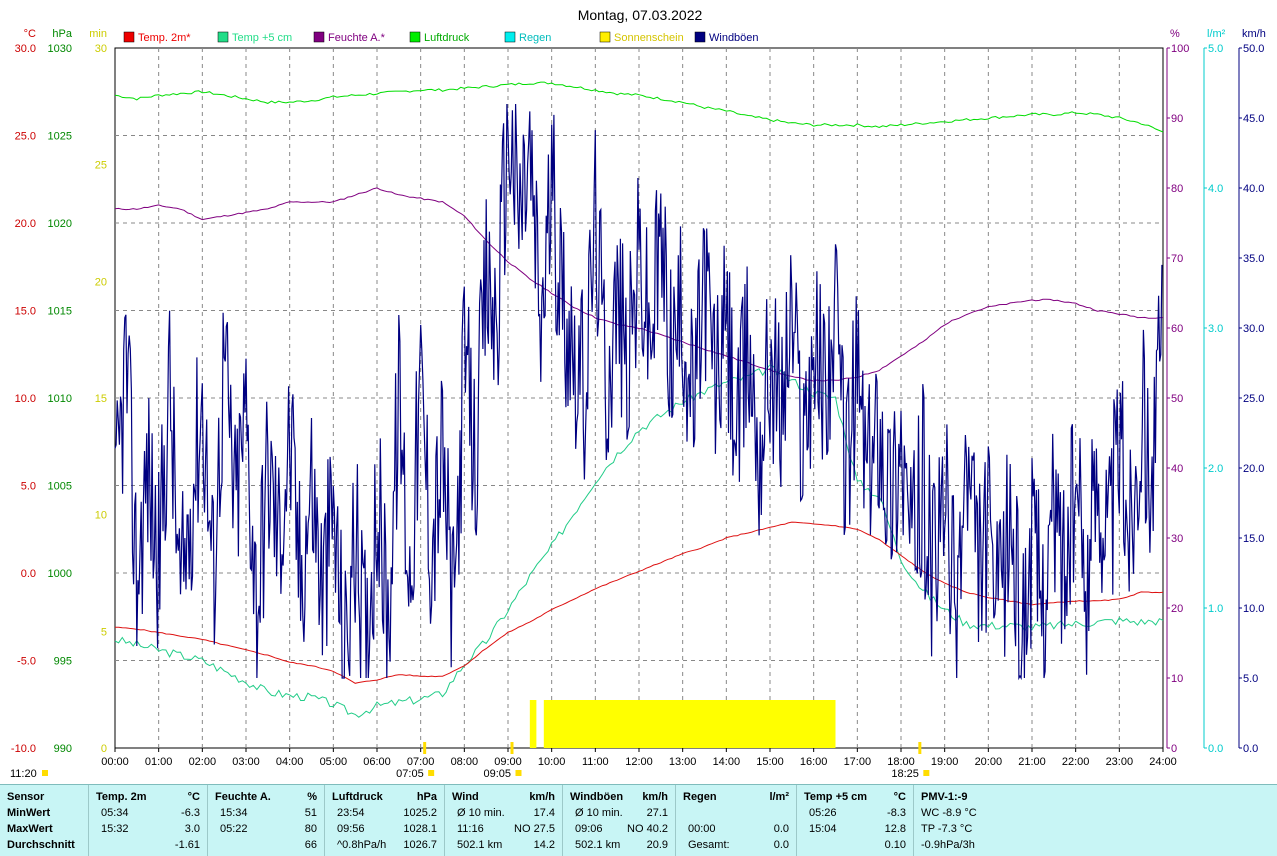  What do you see at coordinates (1215, 469) in the screenshot?
I see `rain-tick-label: 2.0` at bounding box center [1215, 469].